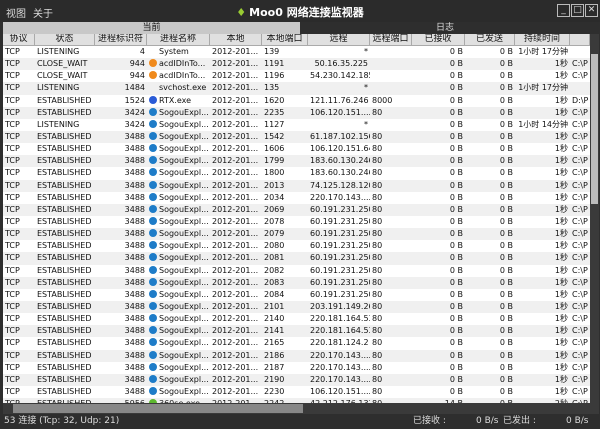  What do you see at coordinates (62, 421) in the screenshot?
I see `connection-count: 53 连接 (Tcp: 32, Udp: 21)` at bounding box center [62, 421].